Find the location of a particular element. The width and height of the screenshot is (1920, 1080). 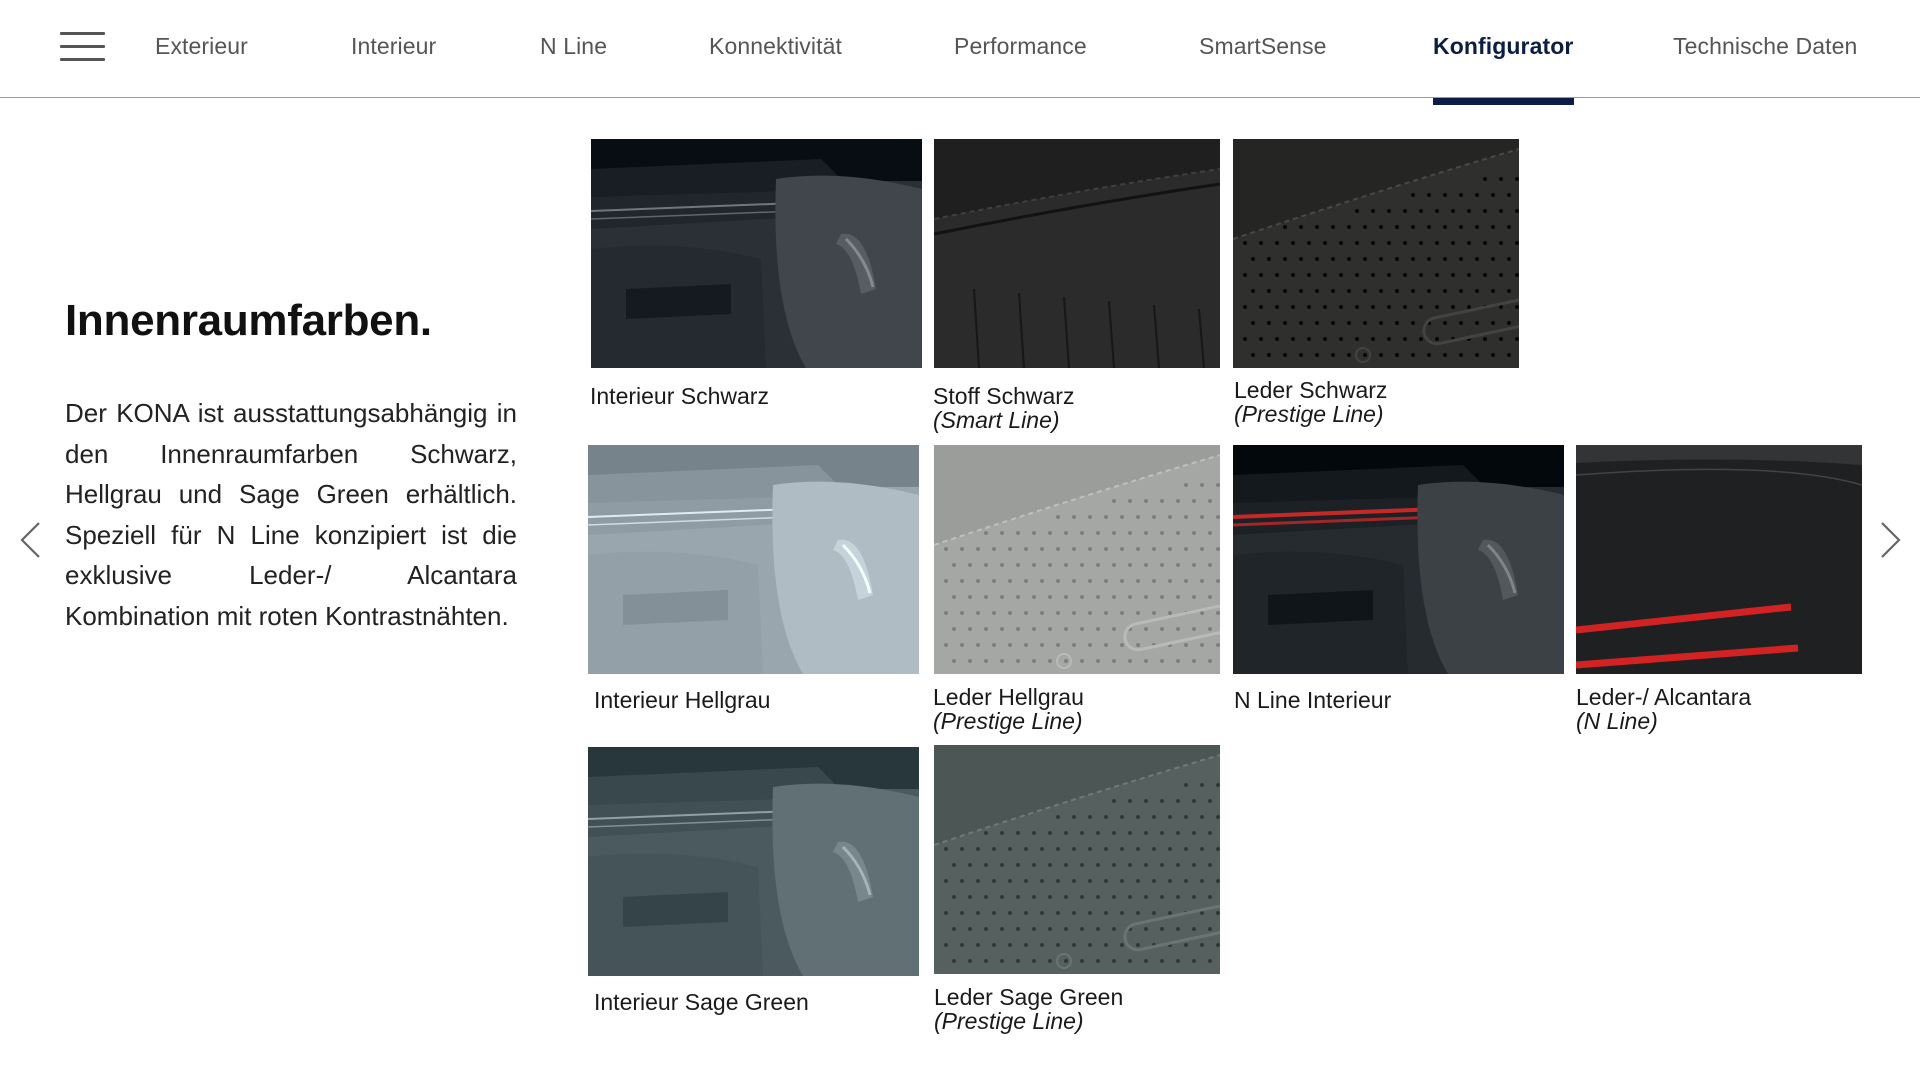

swatch-interieur-hellgrau is located at coordinates (753, 559).